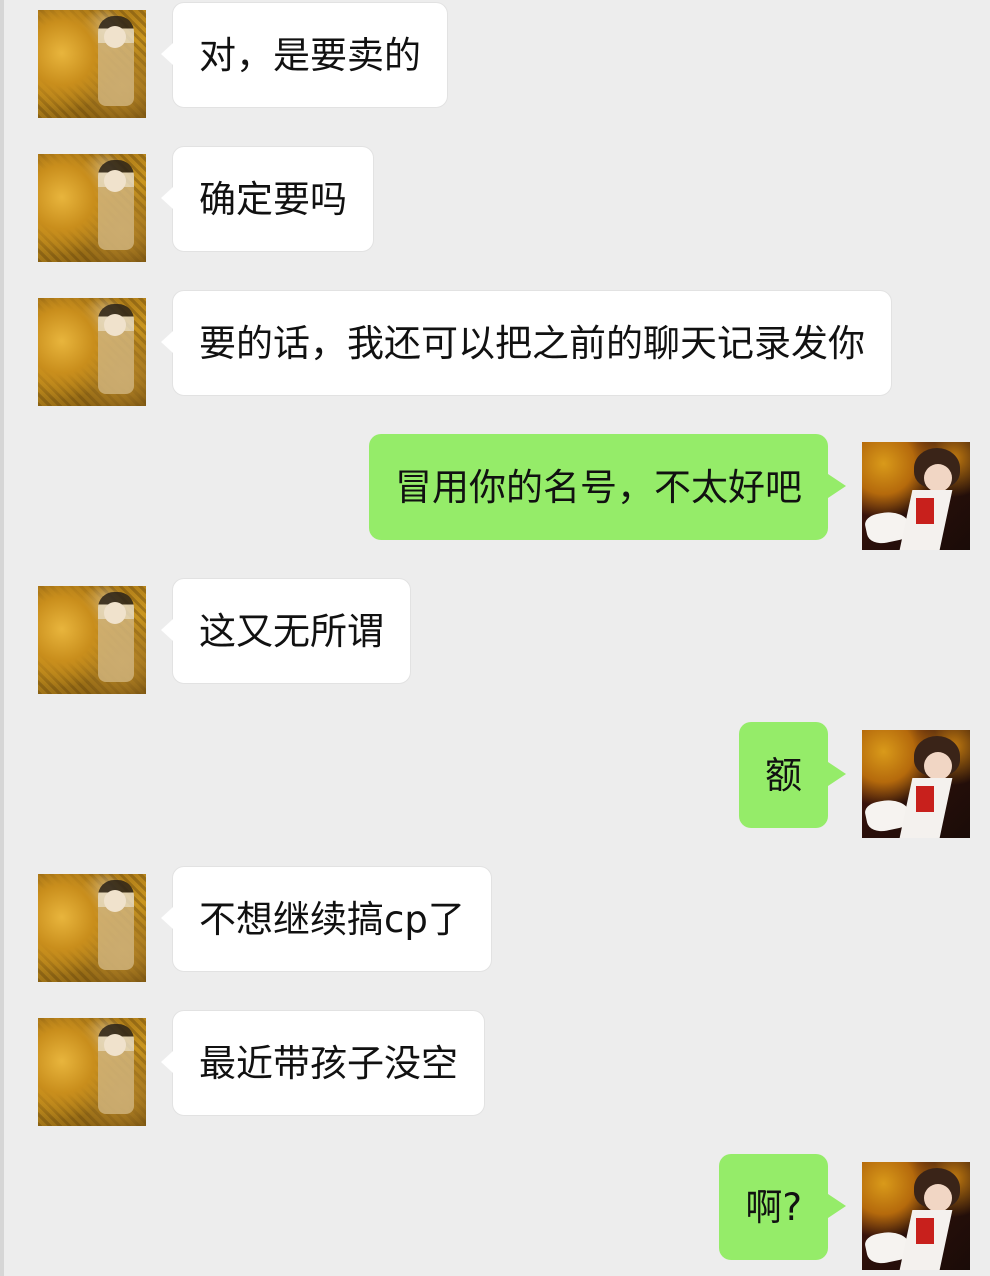 This screenshot has width=990, height=1276. Describe the element at coordinates (495, 1067) in the screenshot. I see `message-row-incoming: 最近带孩子没空` at that location.